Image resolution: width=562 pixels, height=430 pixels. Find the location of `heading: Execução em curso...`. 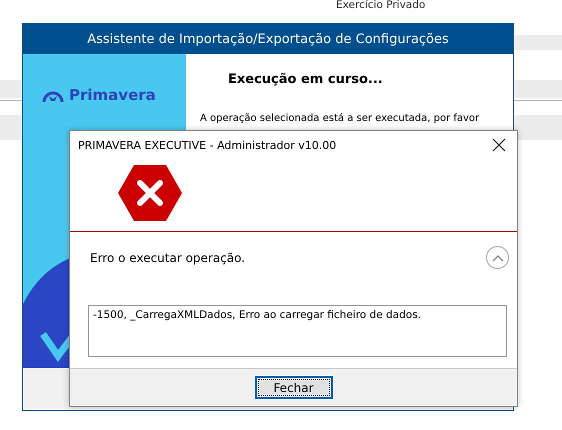

heading: Execução em curso... is located at coordinates (306, 79).